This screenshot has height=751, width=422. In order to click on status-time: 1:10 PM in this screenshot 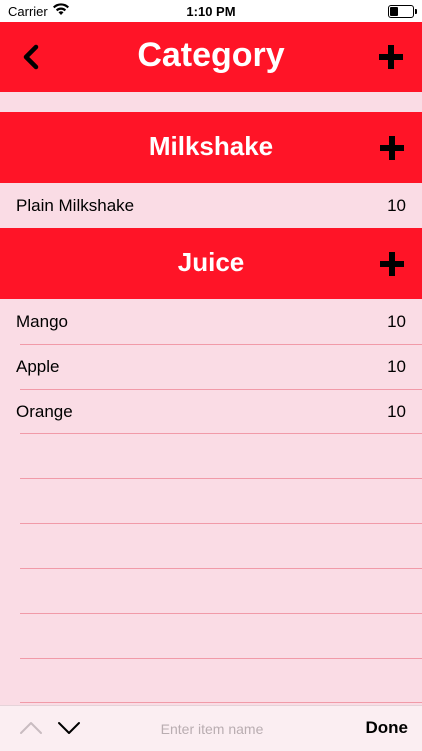, I will do `click(211, 11)`.